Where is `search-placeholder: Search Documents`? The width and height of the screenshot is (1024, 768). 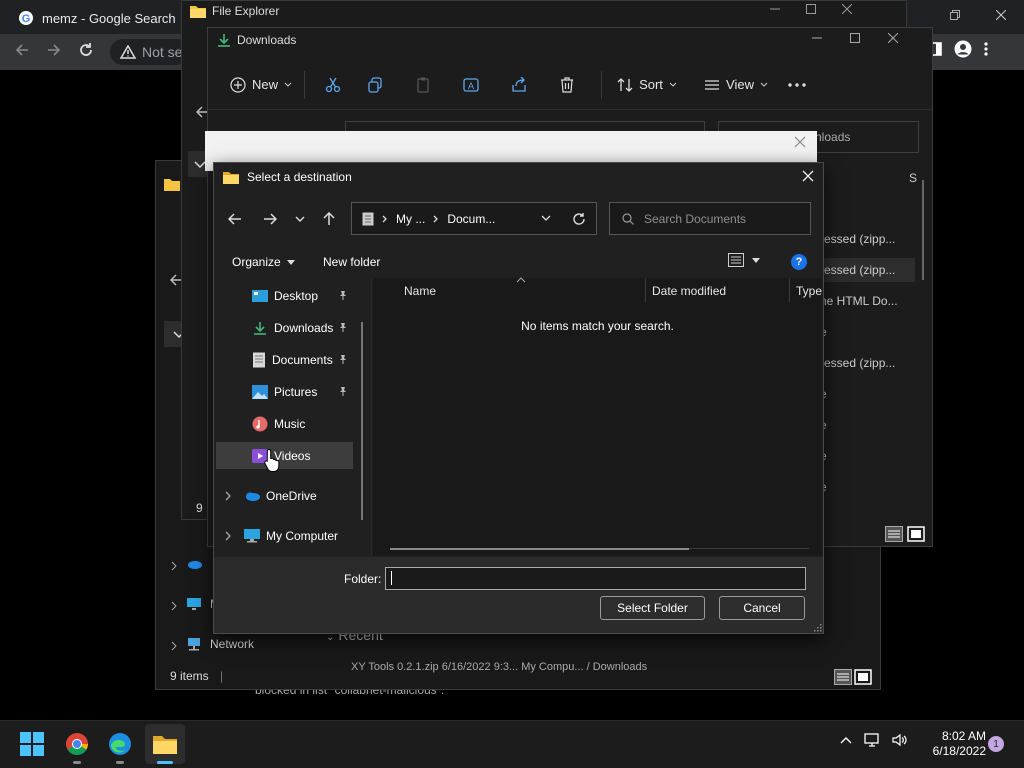 search-placeholder: Search Documents is located at coordinates (695, 218).